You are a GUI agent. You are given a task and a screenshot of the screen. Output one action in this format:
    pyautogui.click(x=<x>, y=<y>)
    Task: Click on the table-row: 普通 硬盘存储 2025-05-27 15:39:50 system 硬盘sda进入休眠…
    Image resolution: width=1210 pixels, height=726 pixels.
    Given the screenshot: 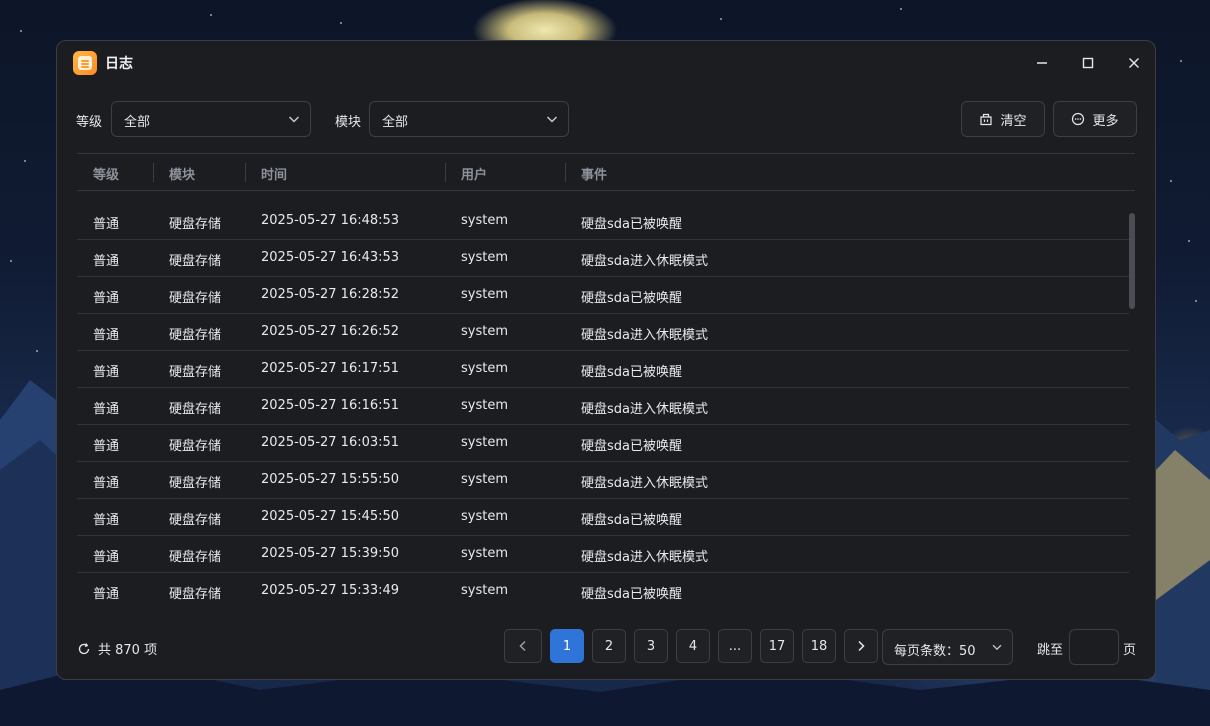 What is the action you would take?
    pyautogui.click(x=603, y=554)
    